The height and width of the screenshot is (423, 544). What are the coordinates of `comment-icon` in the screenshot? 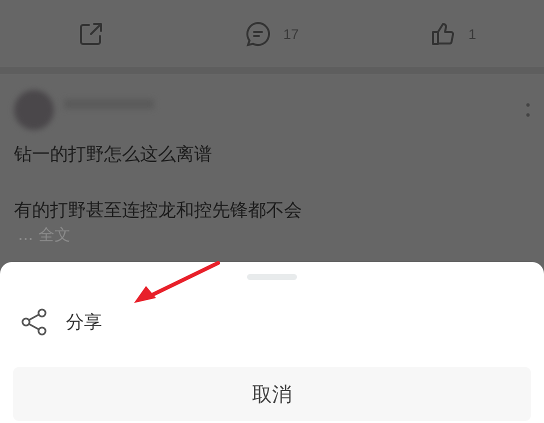 It's located at (258, 33).